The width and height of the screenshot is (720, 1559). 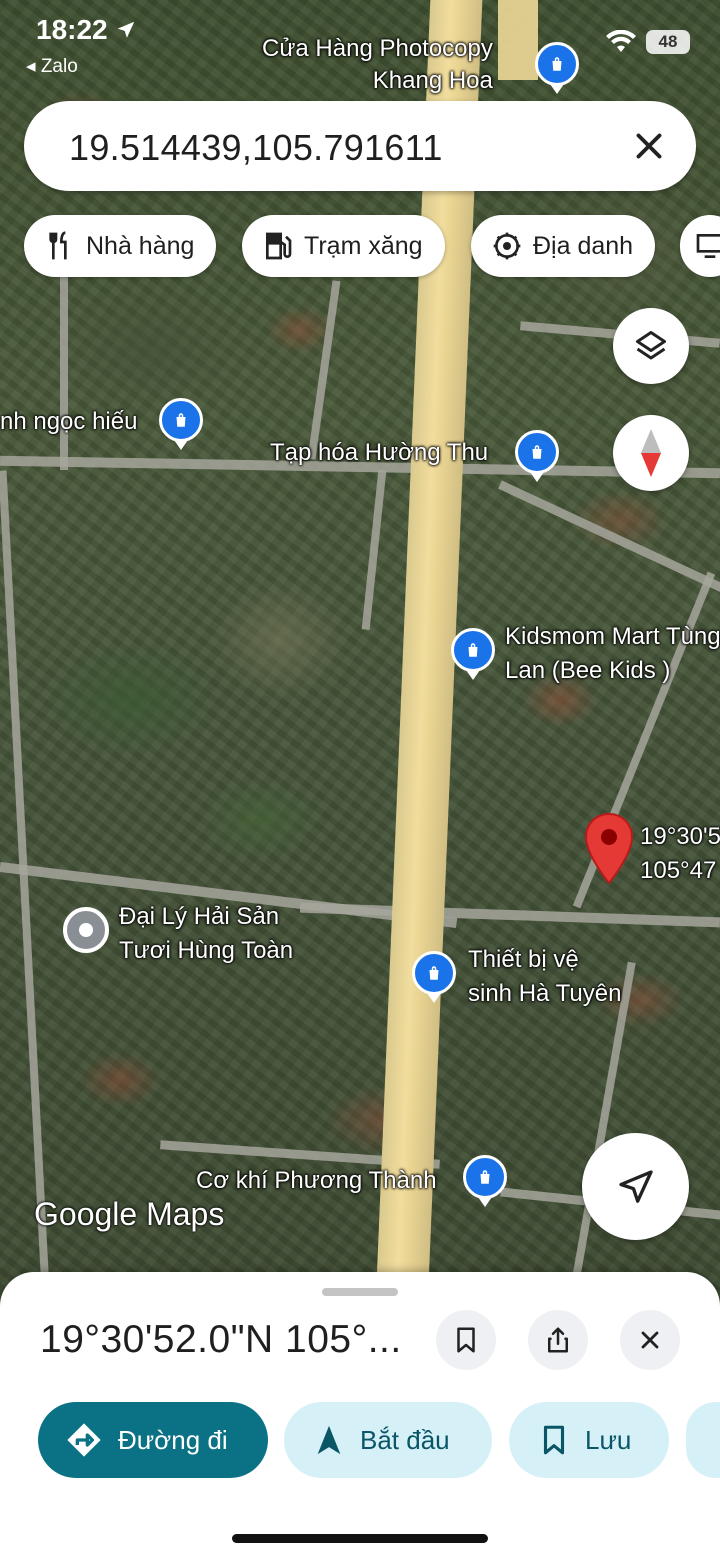 I want to click on place-label: Tạp hóa Hường Thu, so click(x=379, y=453).